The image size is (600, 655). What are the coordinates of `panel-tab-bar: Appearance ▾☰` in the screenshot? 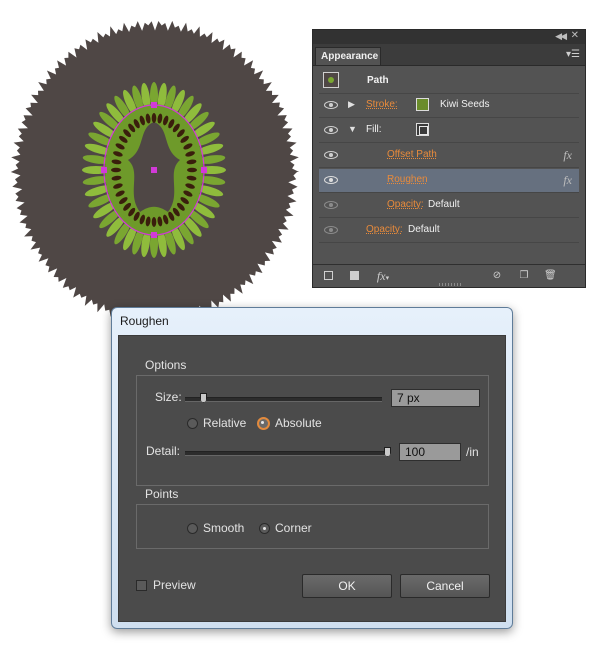 It's located at (449, 55).